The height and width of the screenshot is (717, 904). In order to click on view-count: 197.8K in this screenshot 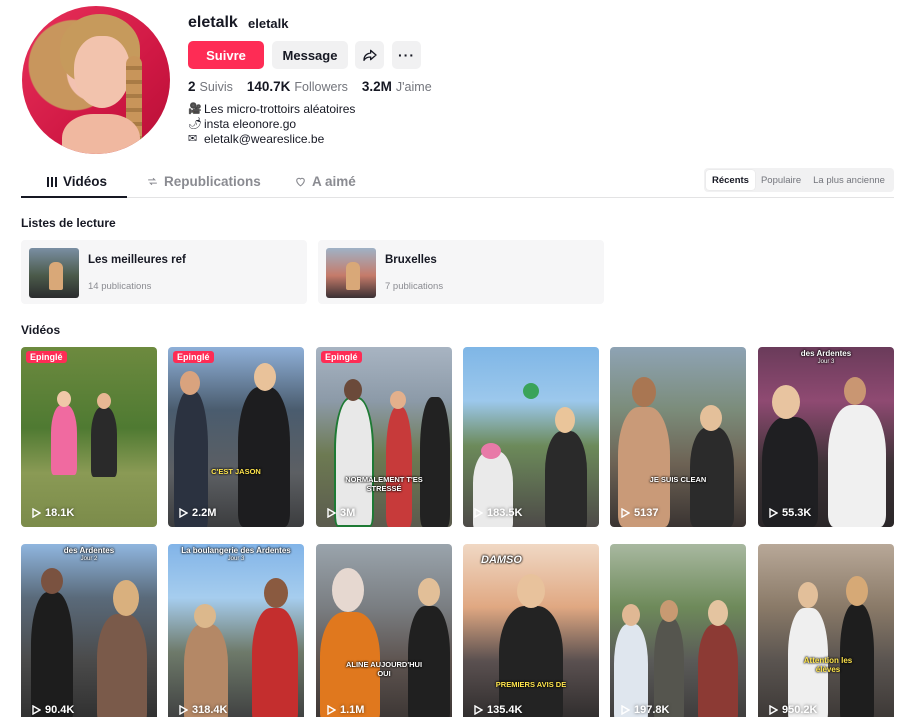, I will do `click(644, 710)`.